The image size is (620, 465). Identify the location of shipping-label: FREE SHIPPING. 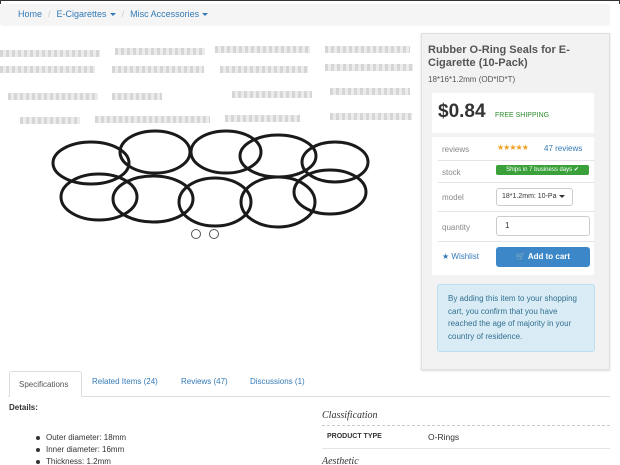
(522, 115).